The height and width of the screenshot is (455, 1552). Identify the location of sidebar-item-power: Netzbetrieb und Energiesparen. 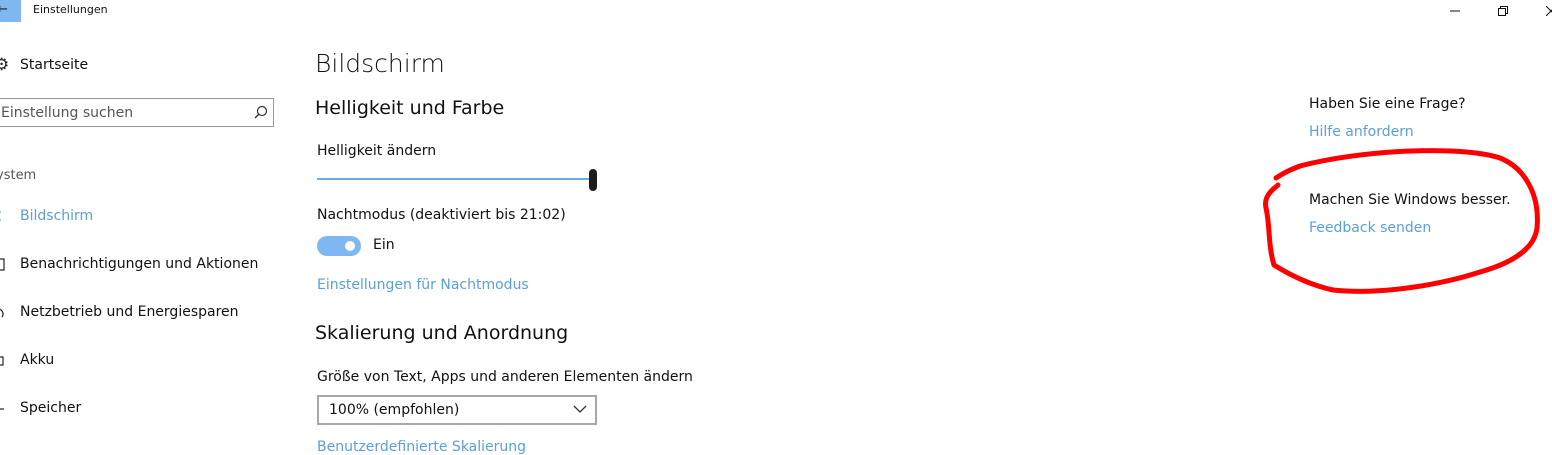
(142, 314).